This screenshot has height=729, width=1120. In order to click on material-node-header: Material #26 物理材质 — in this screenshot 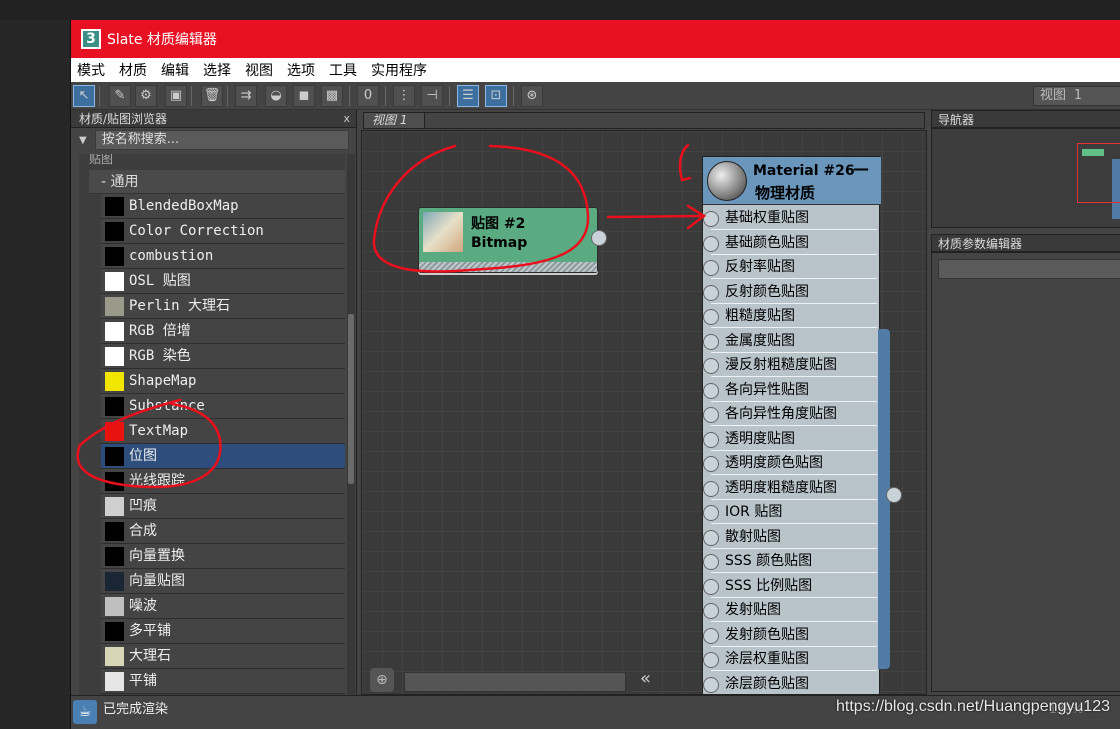, I will do `click(792, 181)`.